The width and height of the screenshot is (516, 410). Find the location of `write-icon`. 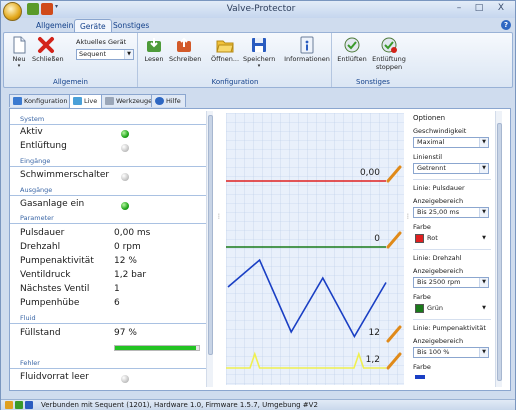

write-icon is located at coordinates (184, 44).